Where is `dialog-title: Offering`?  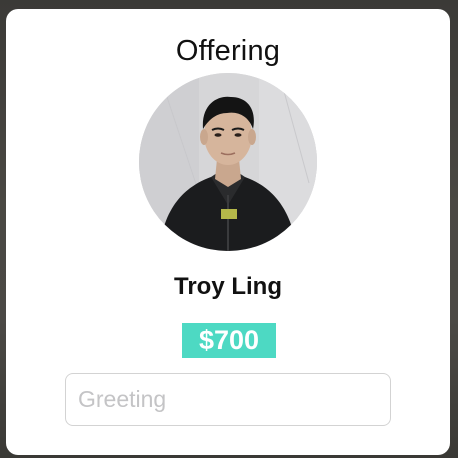 dialog-title: Offering is located at coordinates (228, 51).